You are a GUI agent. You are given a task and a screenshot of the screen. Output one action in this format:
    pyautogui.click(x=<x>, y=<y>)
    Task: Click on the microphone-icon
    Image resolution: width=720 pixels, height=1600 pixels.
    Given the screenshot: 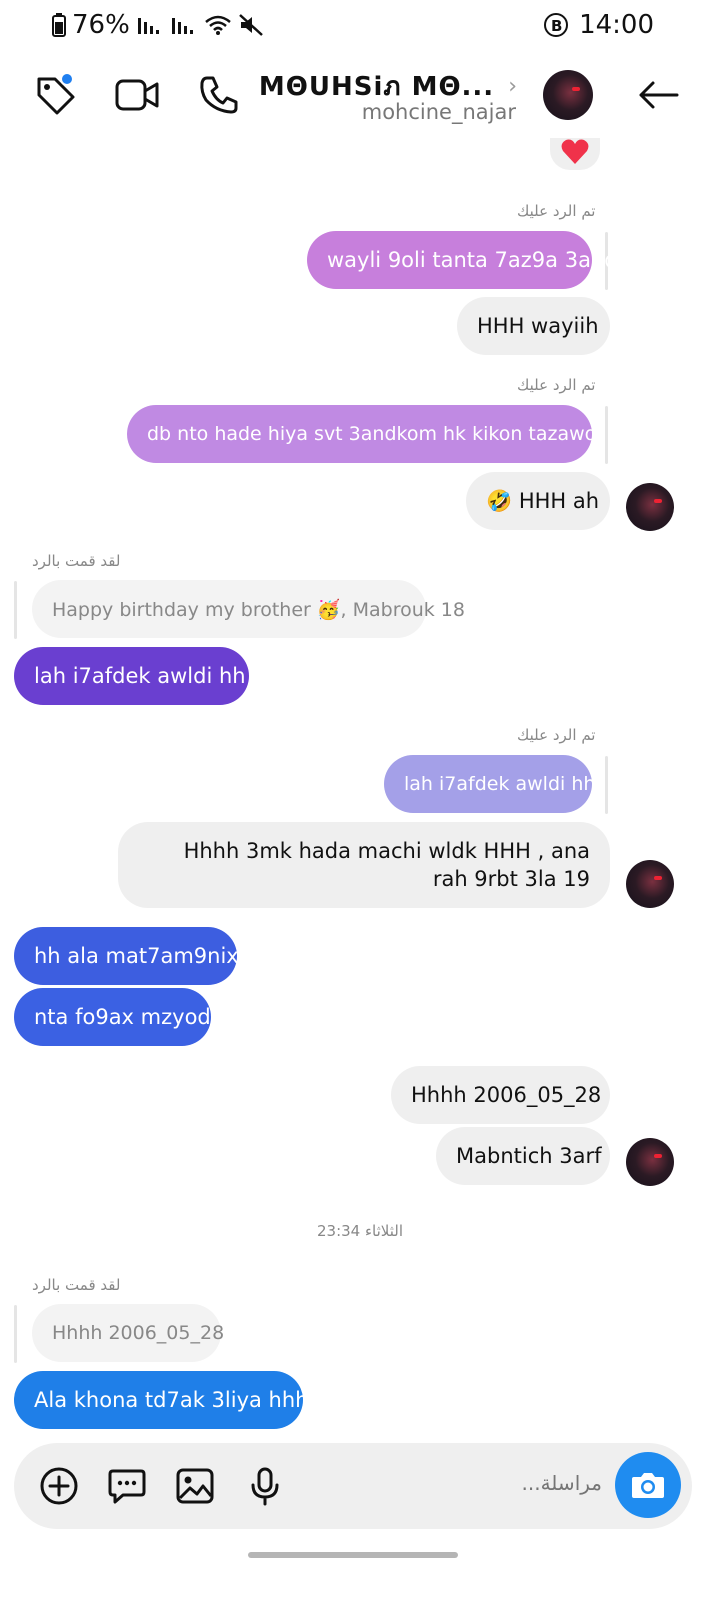 What is the action you would take?
    pyautogui.click(x=265, y=1486)
    